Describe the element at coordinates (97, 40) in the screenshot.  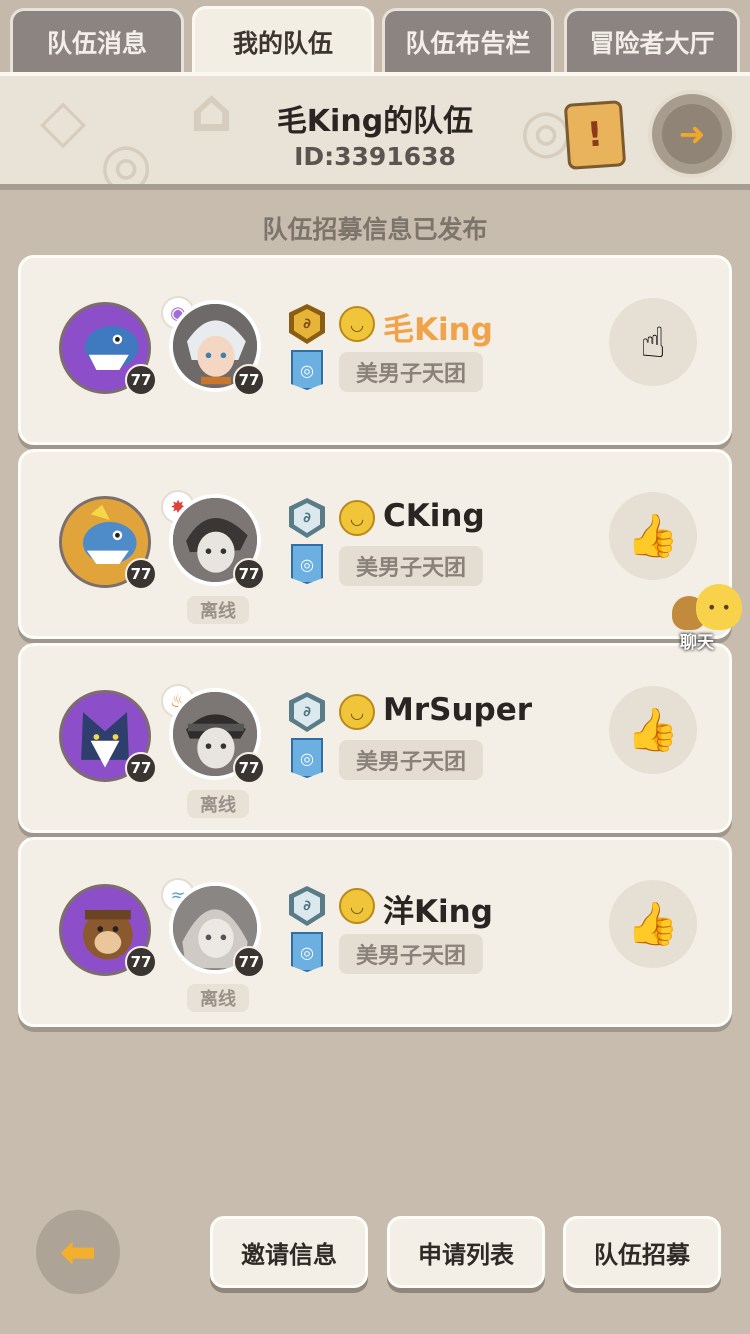
I see `tab-team-messages: 队伍消息` at that location.